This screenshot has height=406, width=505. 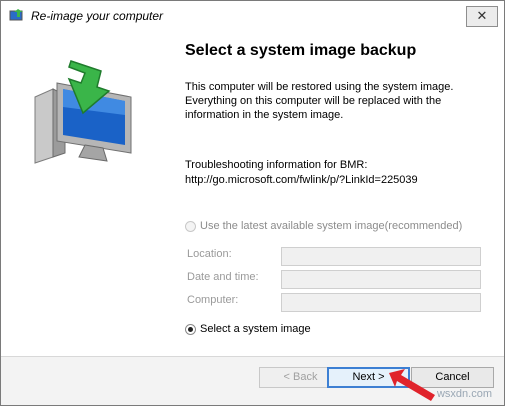 What do you see at coordinates (83, 112) in the screenshot?
I see `monitor-restore-icon` at bounding box center [83, 112].